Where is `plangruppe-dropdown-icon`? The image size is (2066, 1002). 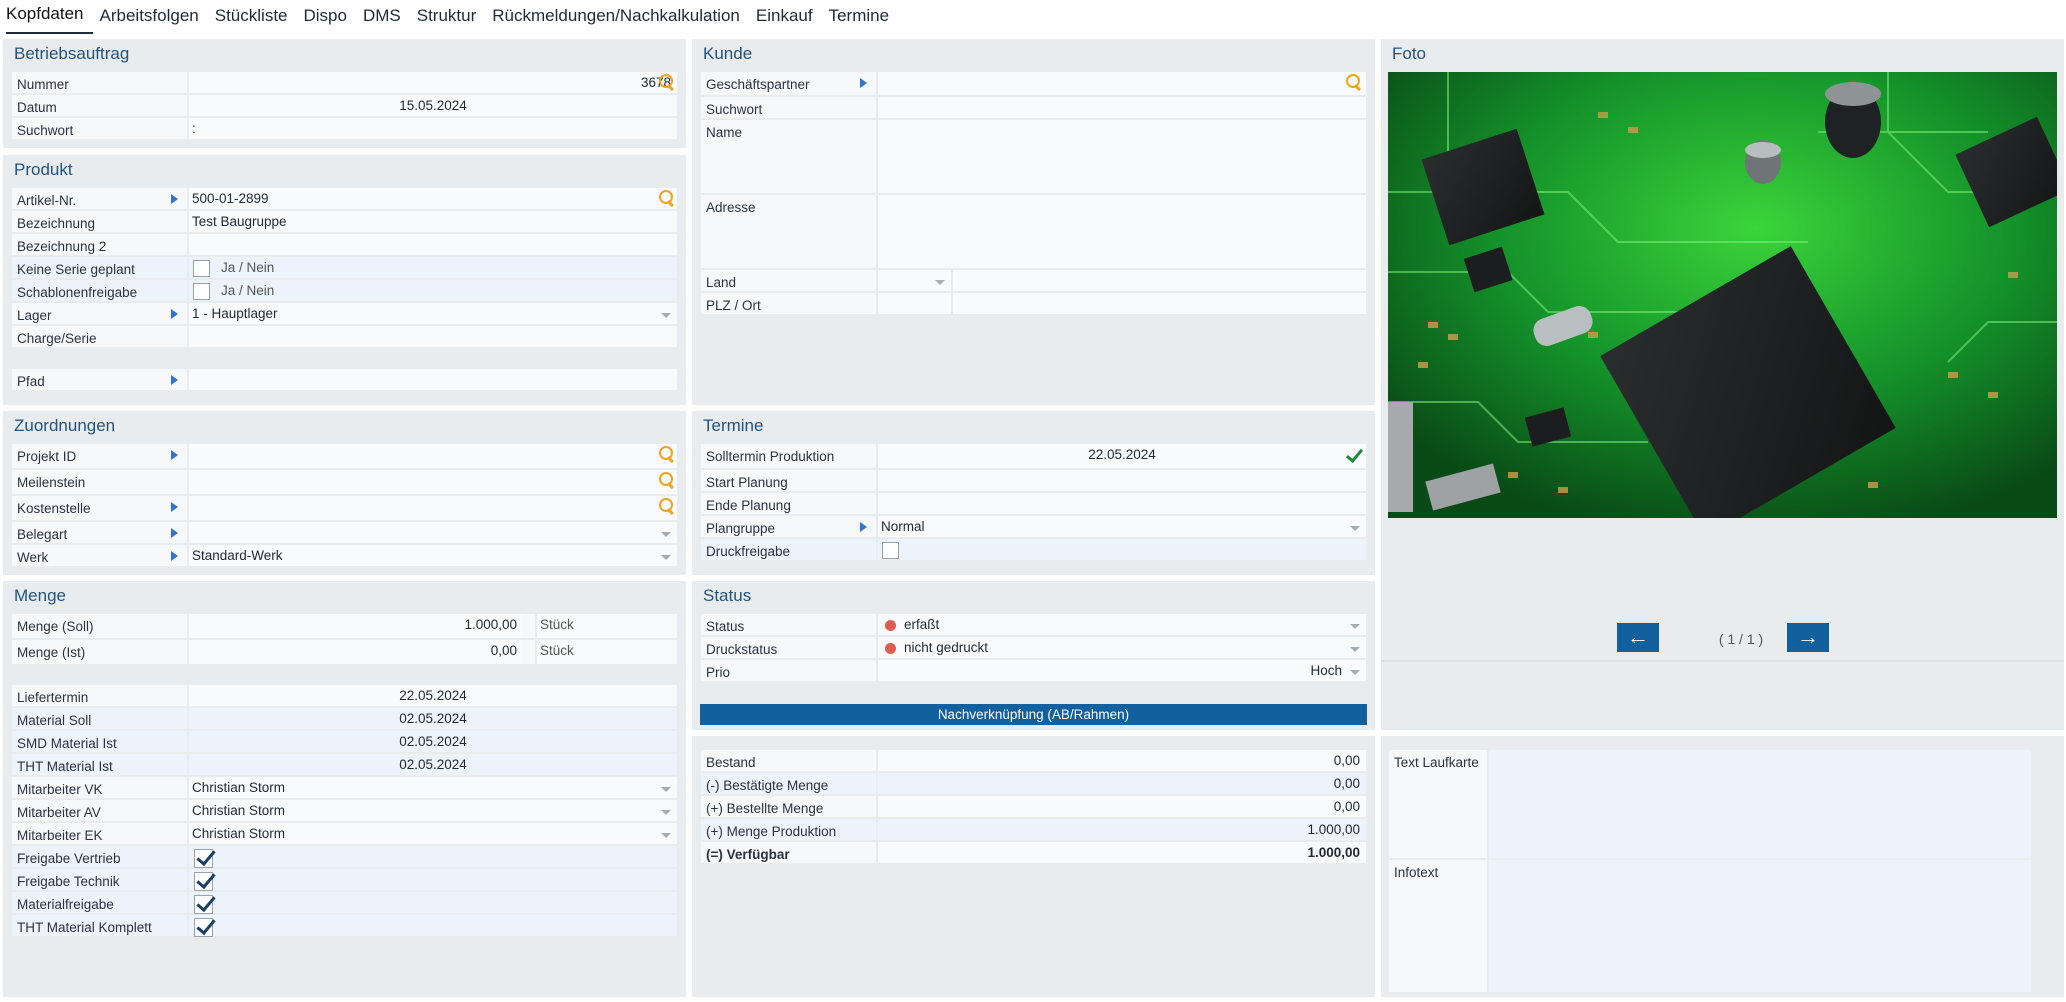 plangruppe-dropdown-icon is located at coordinates (1355, 528).